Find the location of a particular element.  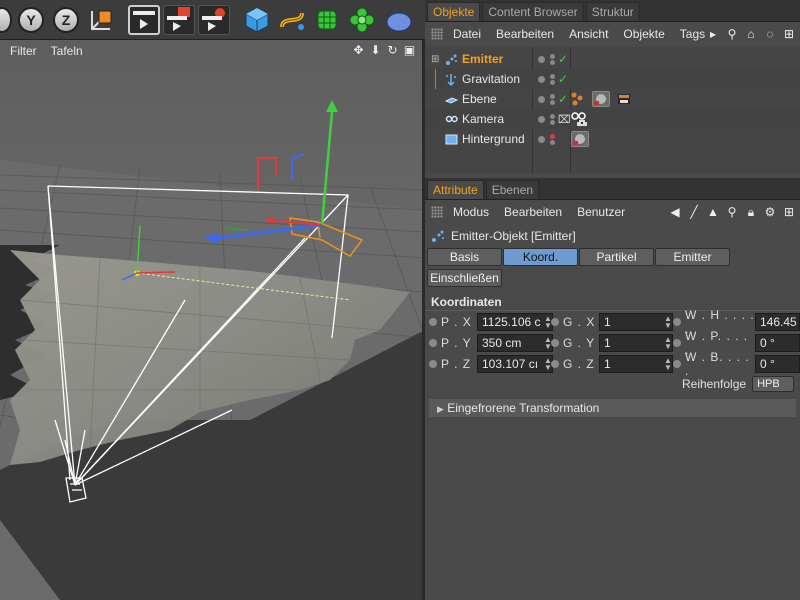

render-view-button is located at coordinates (144, 20).